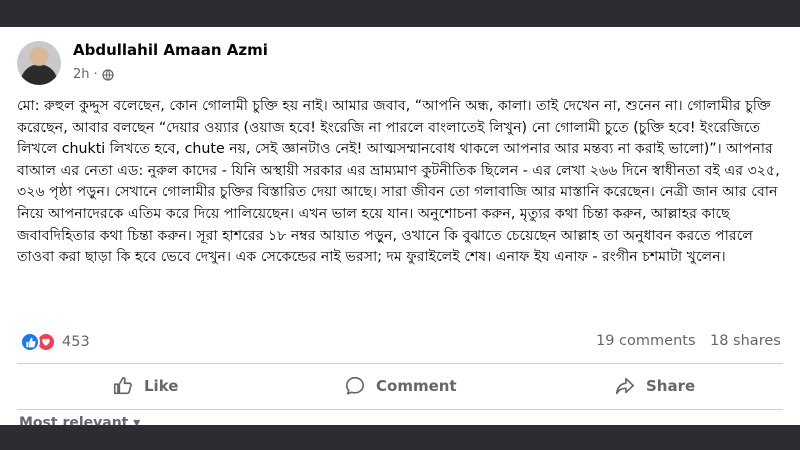  I want to click on bottom-letterbox, so click(400, 437).